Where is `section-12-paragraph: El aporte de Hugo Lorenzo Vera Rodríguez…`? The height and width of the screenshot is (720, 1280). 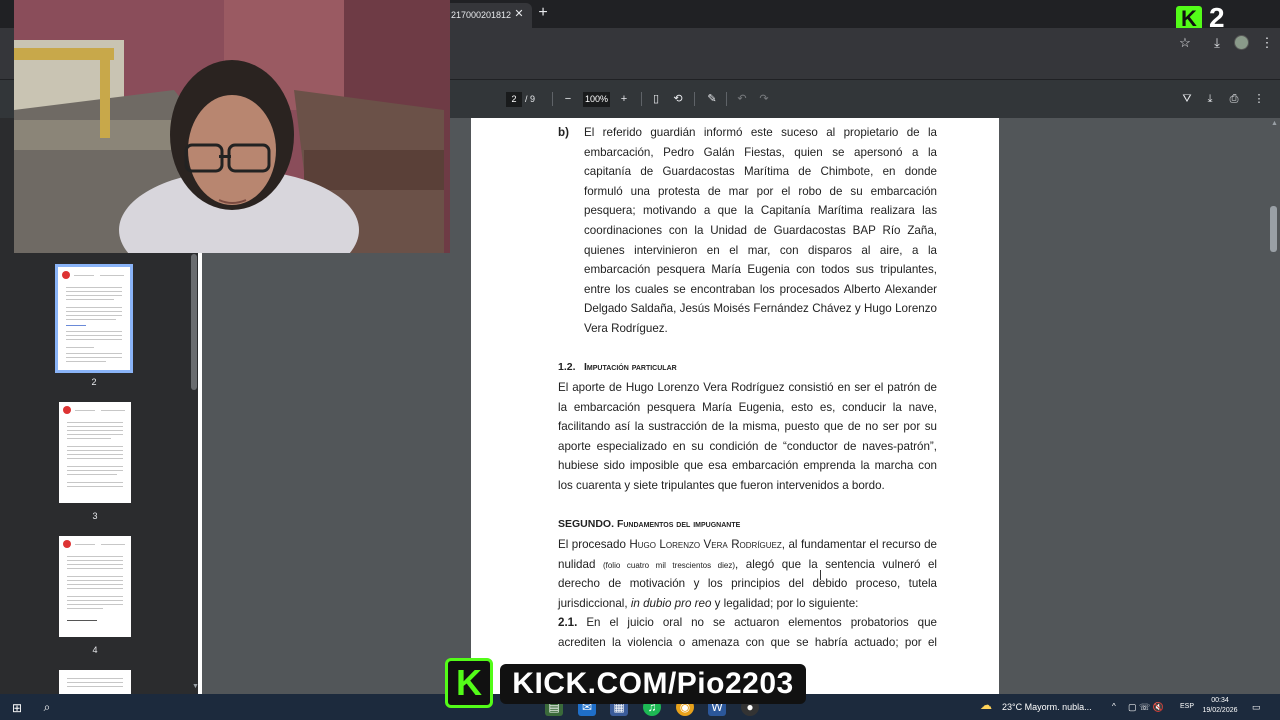
section-12-paragraph: El aporte de Hugo Lorenzo Vera Rodríguez… is located at coordinates (747, 437).